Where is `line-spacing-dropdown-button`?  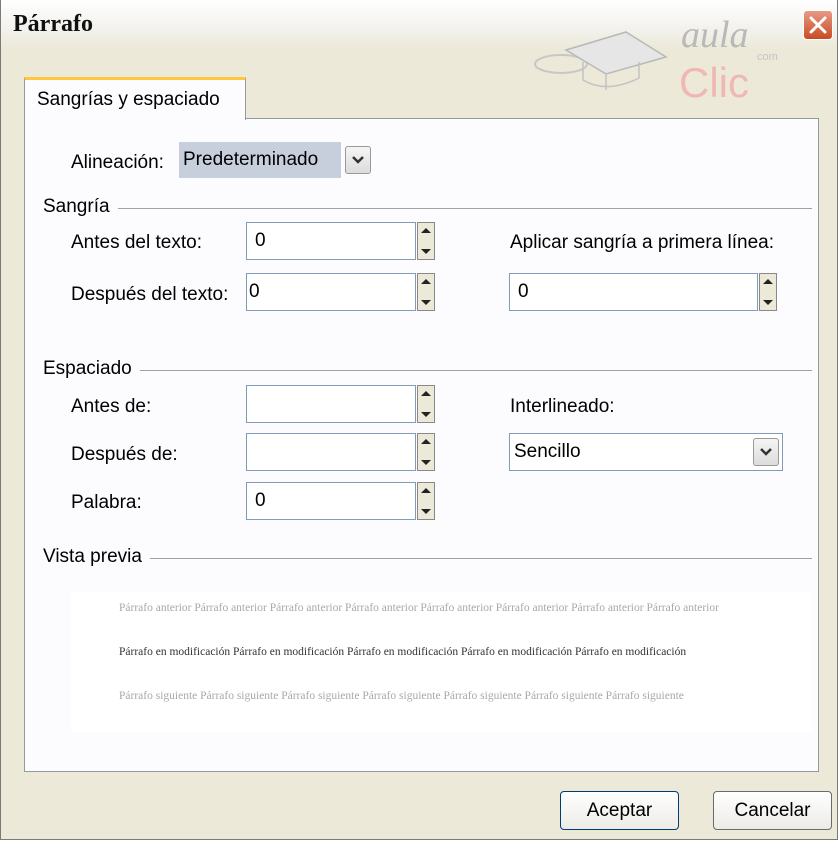 line-spacing-dropdown-button is located at coordinates (766, 452).